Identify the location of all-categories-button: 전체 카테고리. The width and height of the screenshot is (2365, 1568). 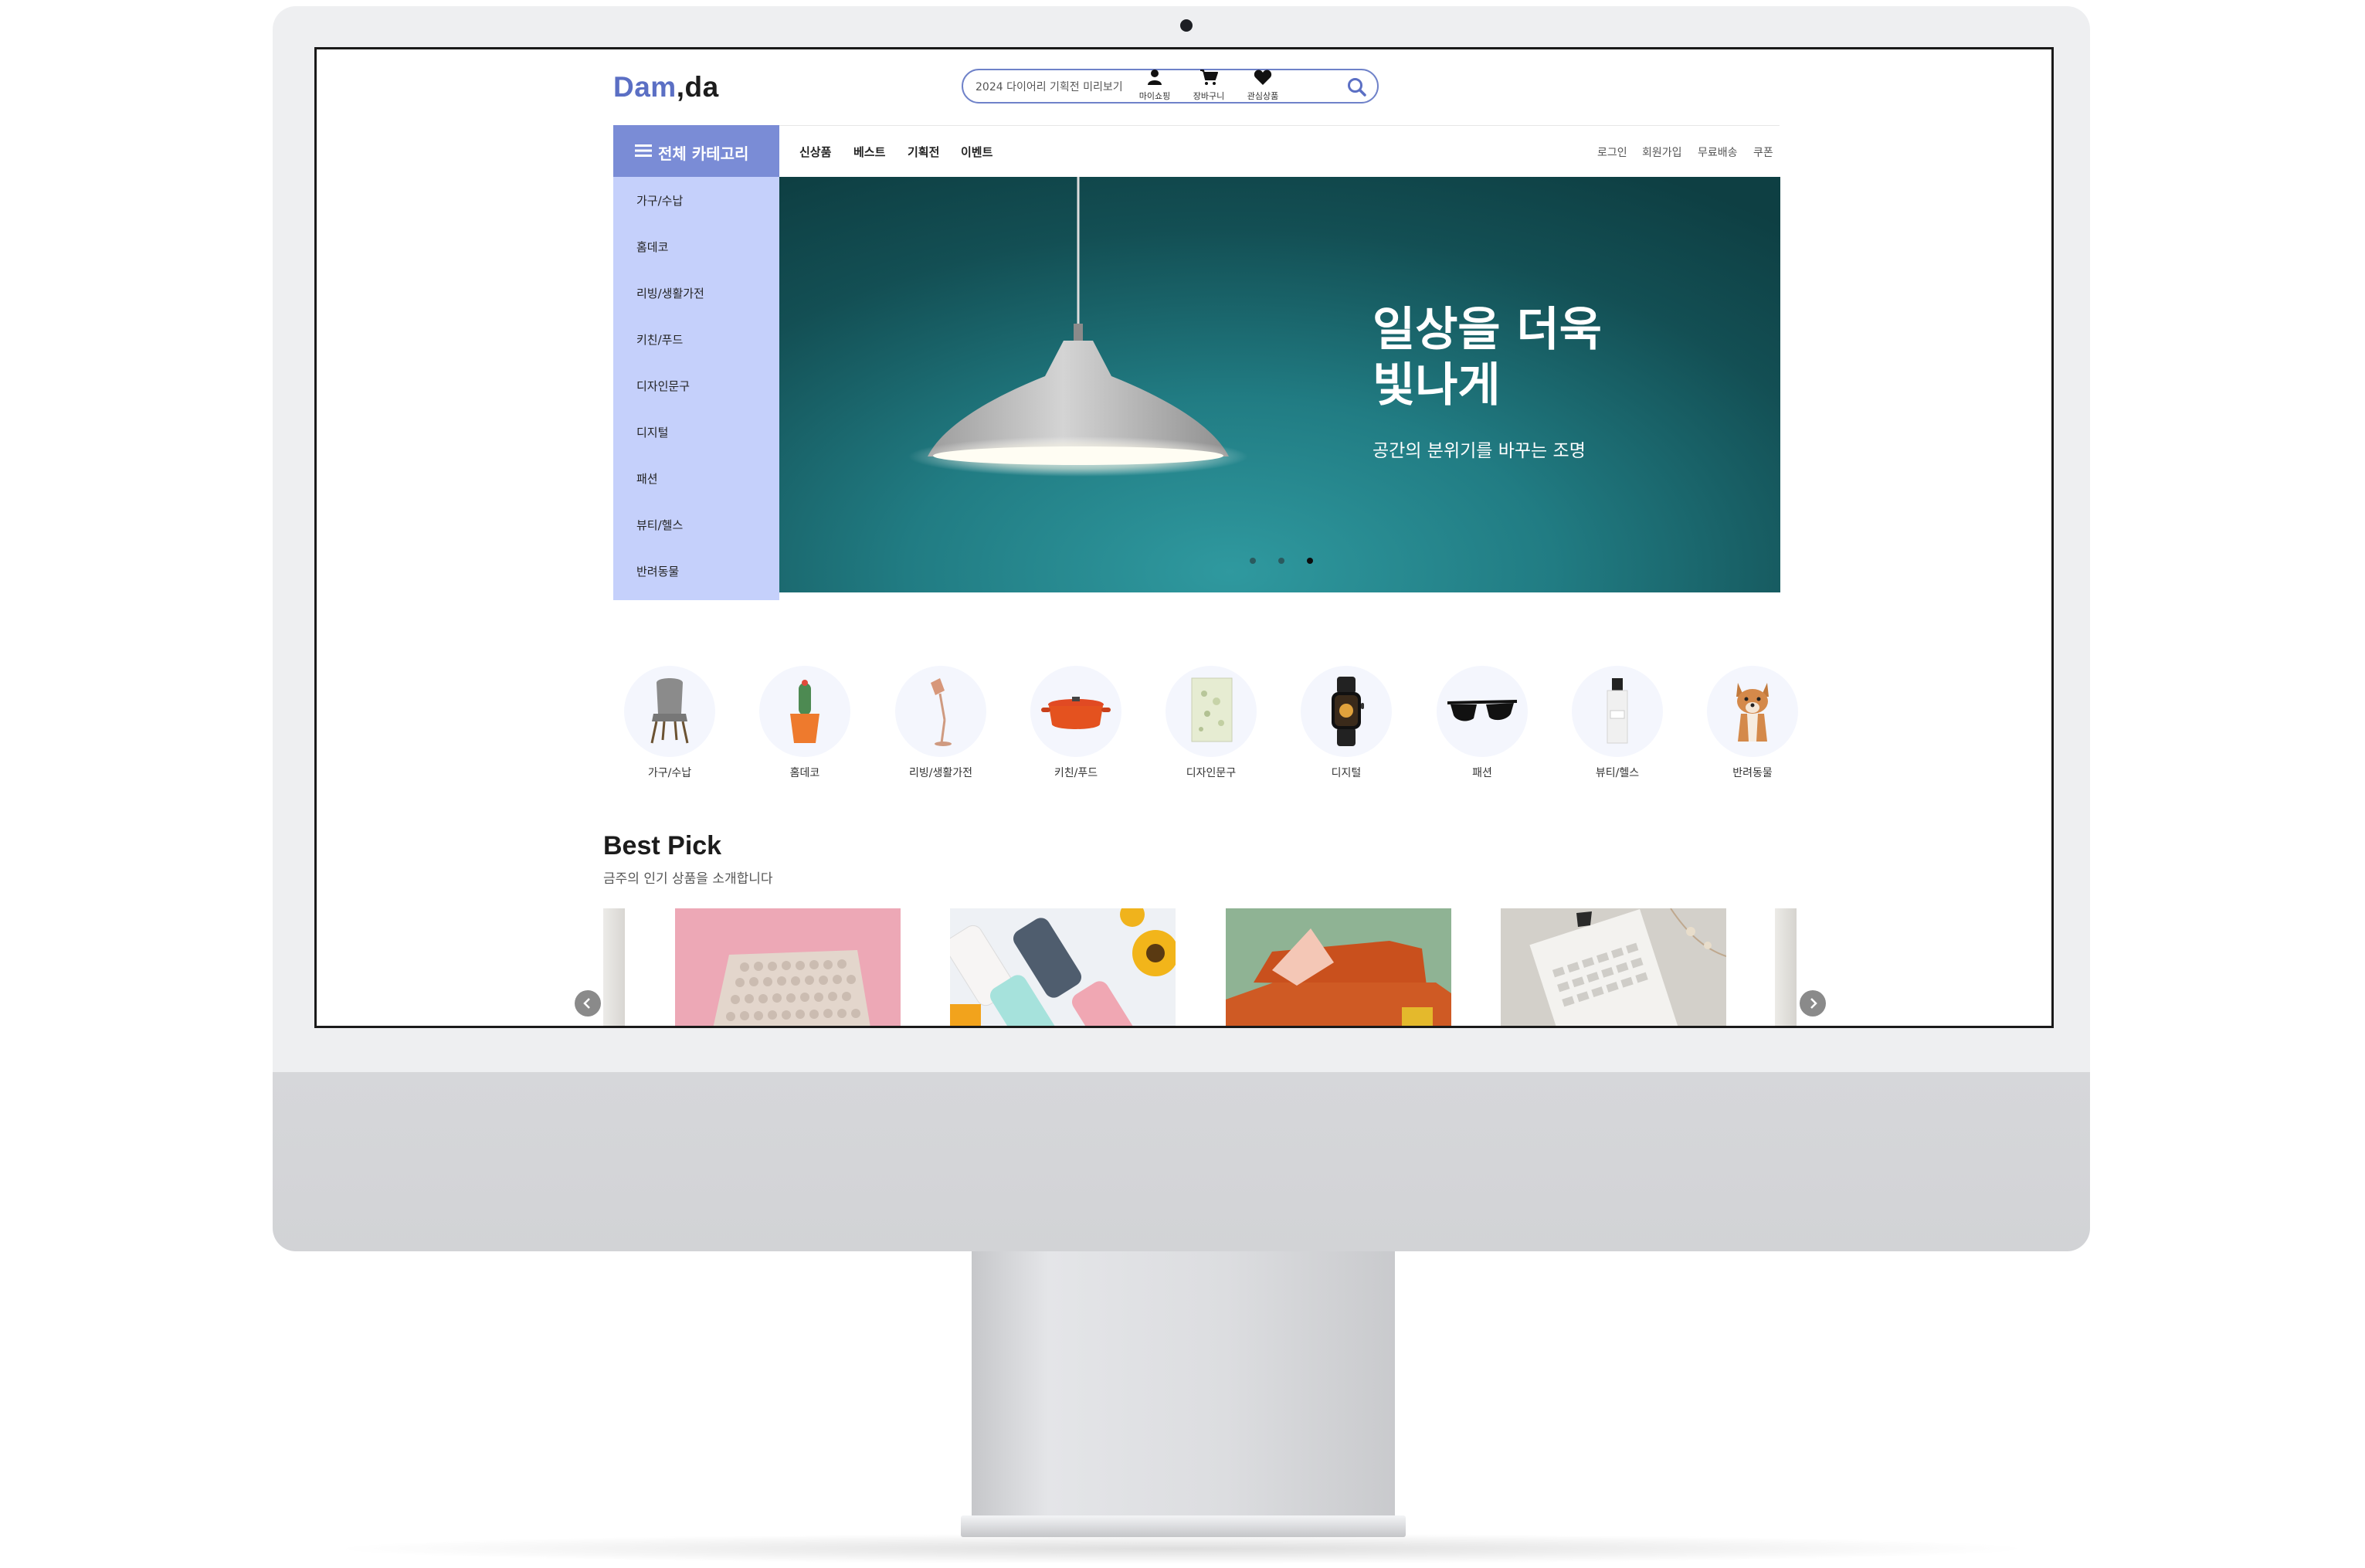
(696, 151).